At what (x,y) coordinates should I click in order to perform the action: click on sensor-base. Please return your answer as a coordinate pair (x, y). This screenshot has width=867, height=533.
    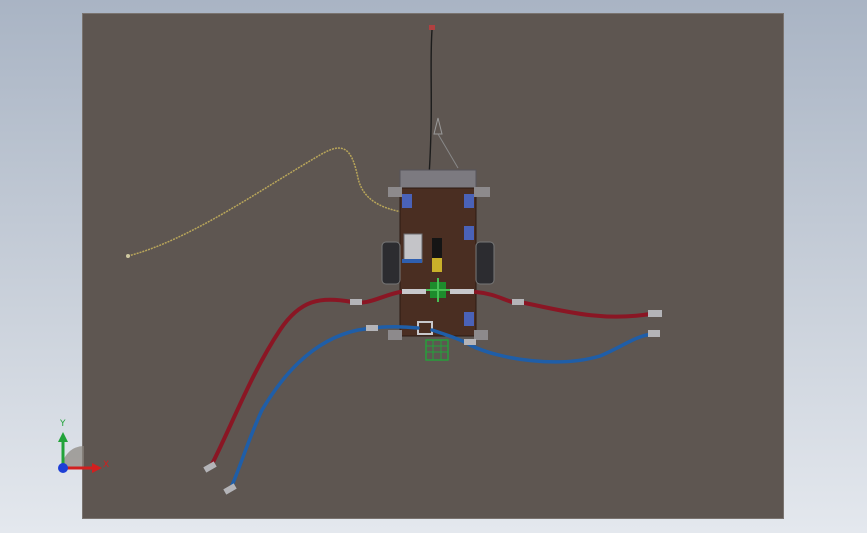
    Looking at the image, I should click on (437, 265).